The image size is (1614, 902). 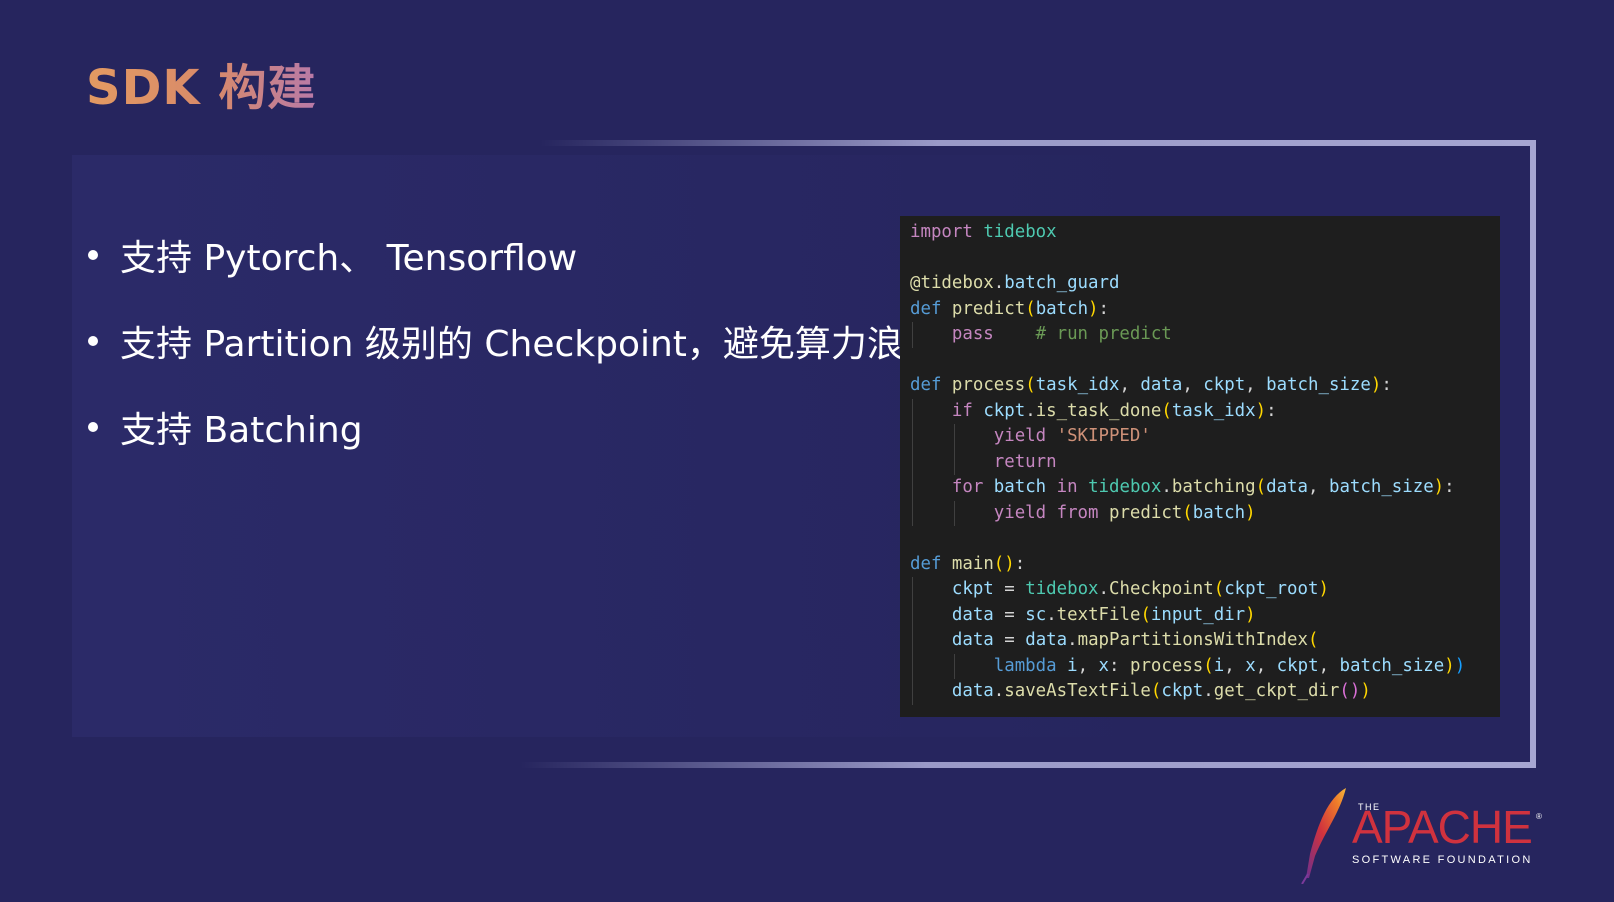 What do you see at coordinates (529, 344) in the screenshot?
I see `bullet-text: 支持 Partition 级别的 Checkpoint，避免算力浪费` at bounding box center [529, 344].